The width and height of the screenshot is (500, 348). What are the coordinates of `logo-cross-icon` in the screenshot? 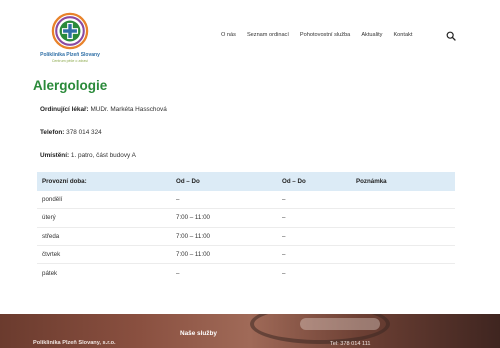 It's located at (70, 31).